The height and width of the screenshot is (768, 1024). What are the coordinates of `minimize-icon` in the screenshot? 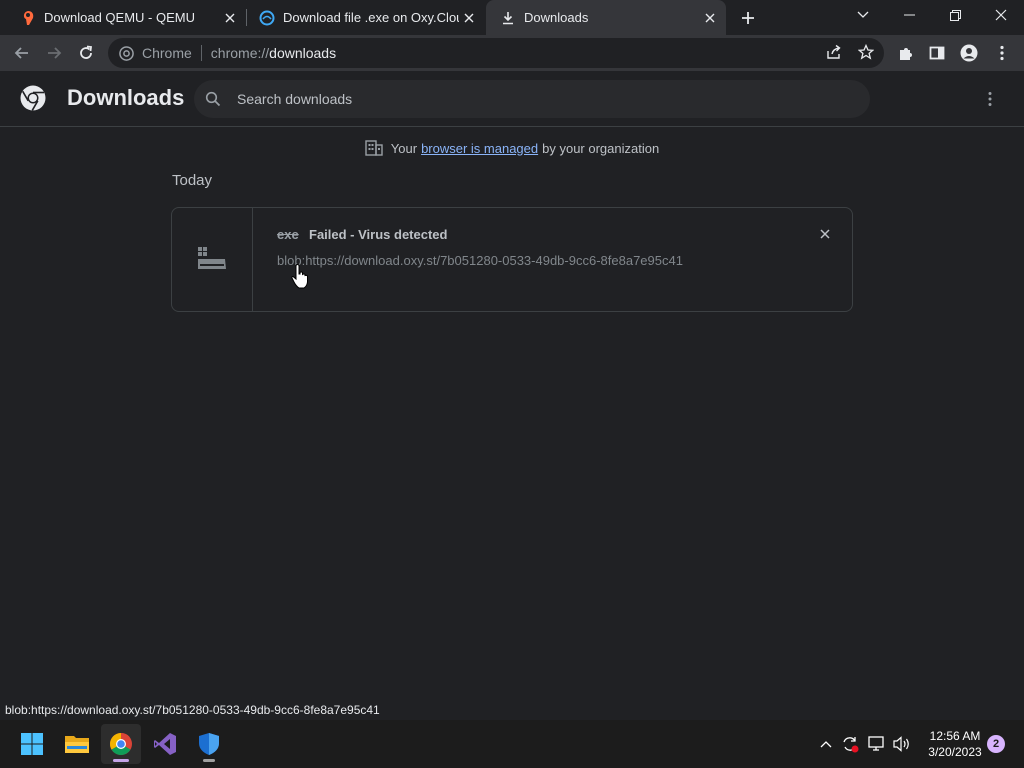 It's located at (909, 15).